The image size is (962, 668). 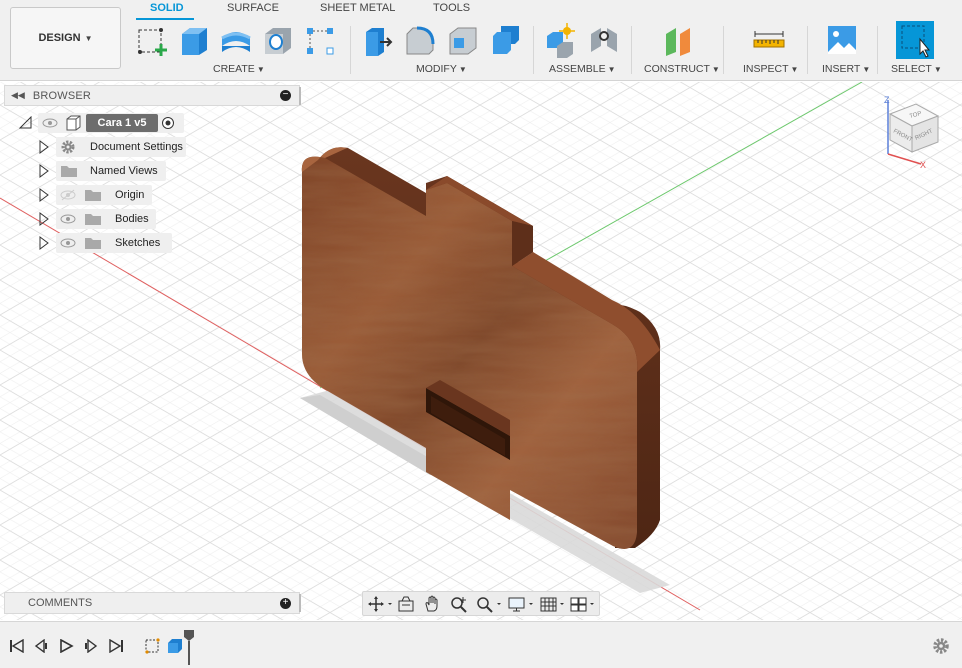 What do you see at coordinates (941, 646) in the screenshot?
I see `timeline-settings-gear-icon` at bounding box center [941, 646].